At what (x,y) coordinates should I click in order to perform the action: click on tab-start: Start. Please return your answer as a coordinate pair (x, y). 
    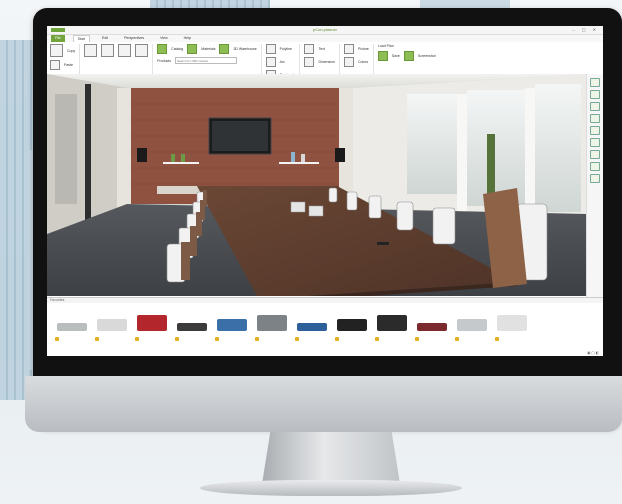
    Looking at the image, I should click on (81, 38).